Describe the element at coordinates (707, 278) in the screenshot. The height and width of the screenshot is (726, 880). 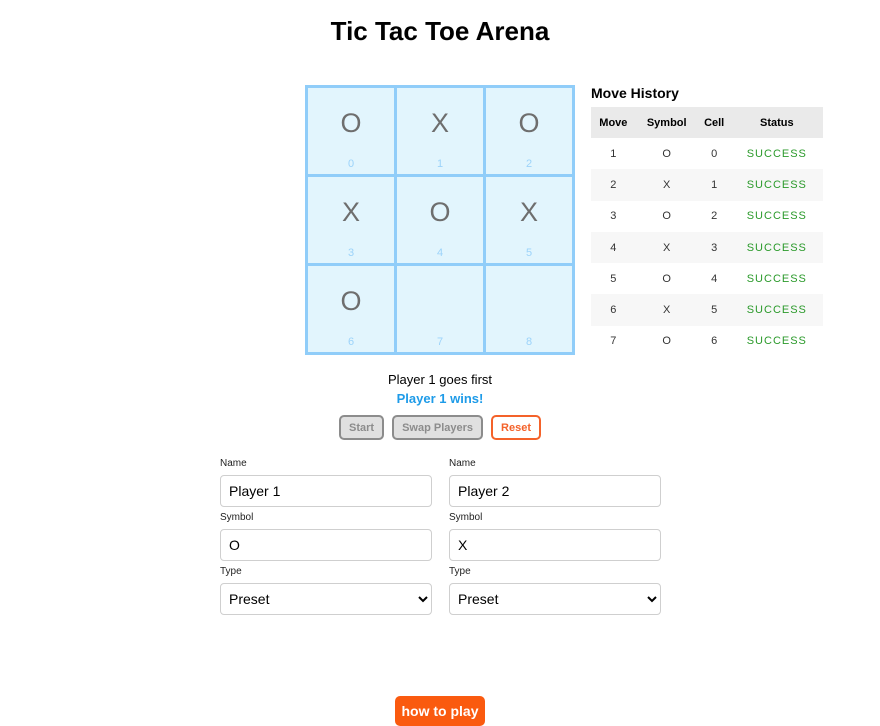
I see `table-row: 5 O 4 SUCCESS` at that location.